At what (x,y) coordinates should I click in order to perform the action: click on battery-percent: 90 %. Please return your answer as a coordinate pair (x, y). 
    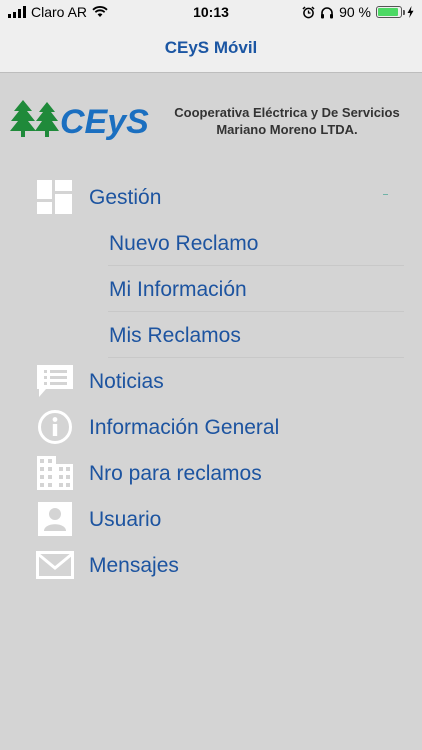
    Looking at the image, I should click on (355, 12).